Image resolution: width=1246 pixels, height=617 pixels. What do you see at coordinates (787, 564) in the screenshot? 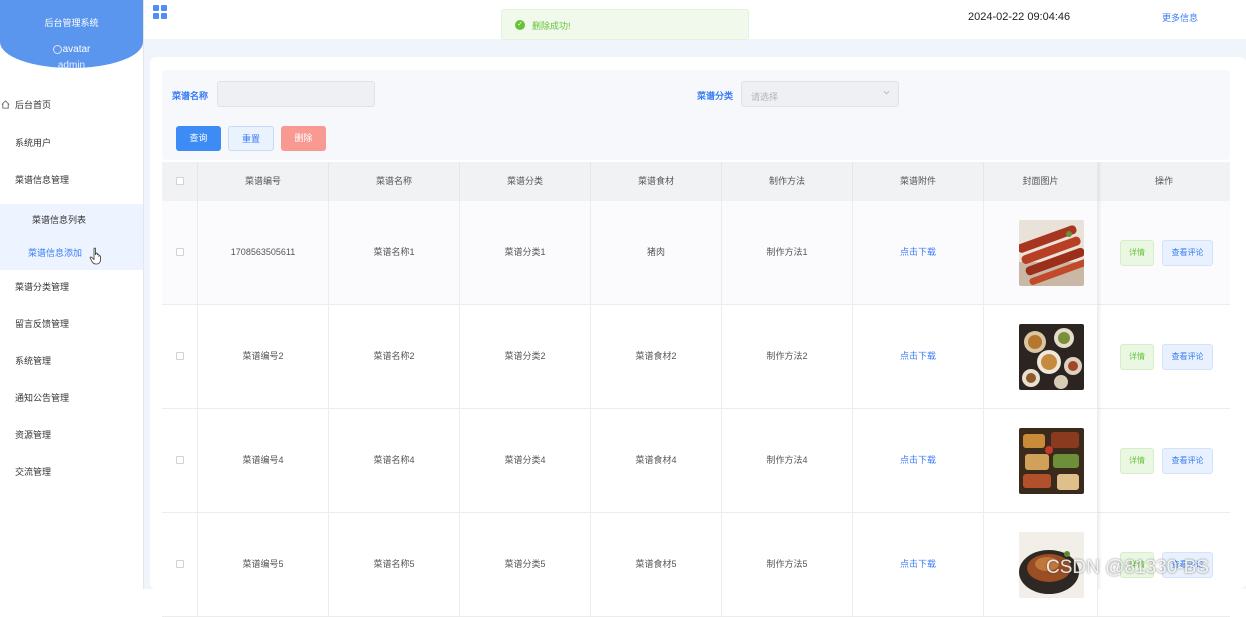
I see `recipe-method-cell: 制作方法5` at bounding box center [787, 564].